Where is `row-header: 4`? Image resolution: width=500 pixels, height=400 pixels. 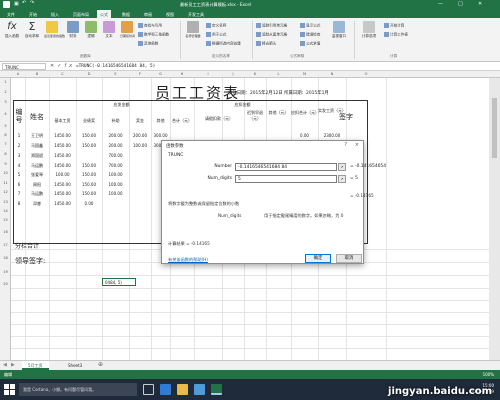
row-header: 4 is located at coordinates (5, 114).